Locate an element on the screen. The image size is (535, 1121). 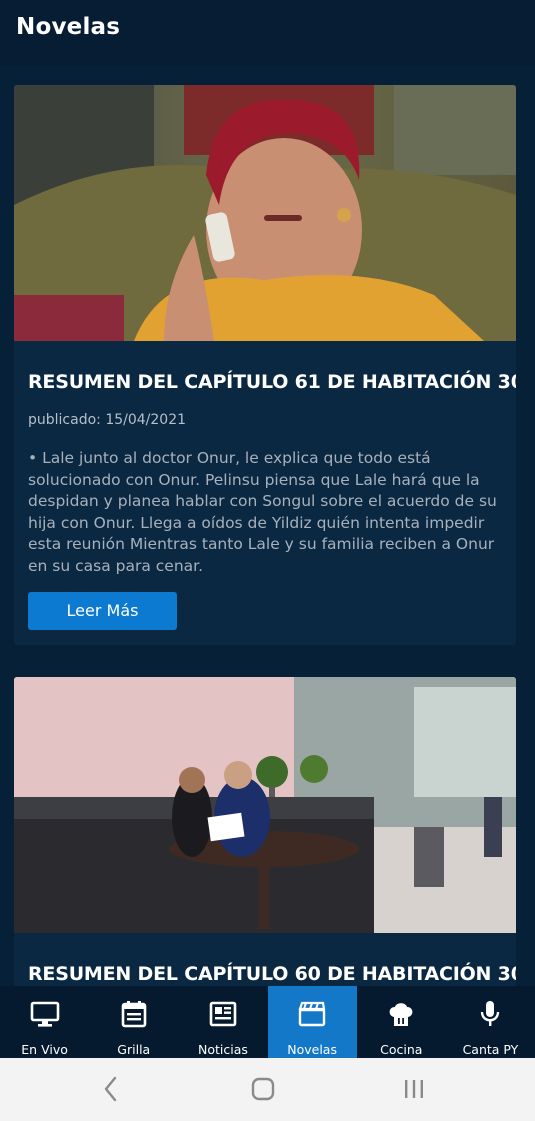
monitor-icon is located at coordinates (44, 1014).